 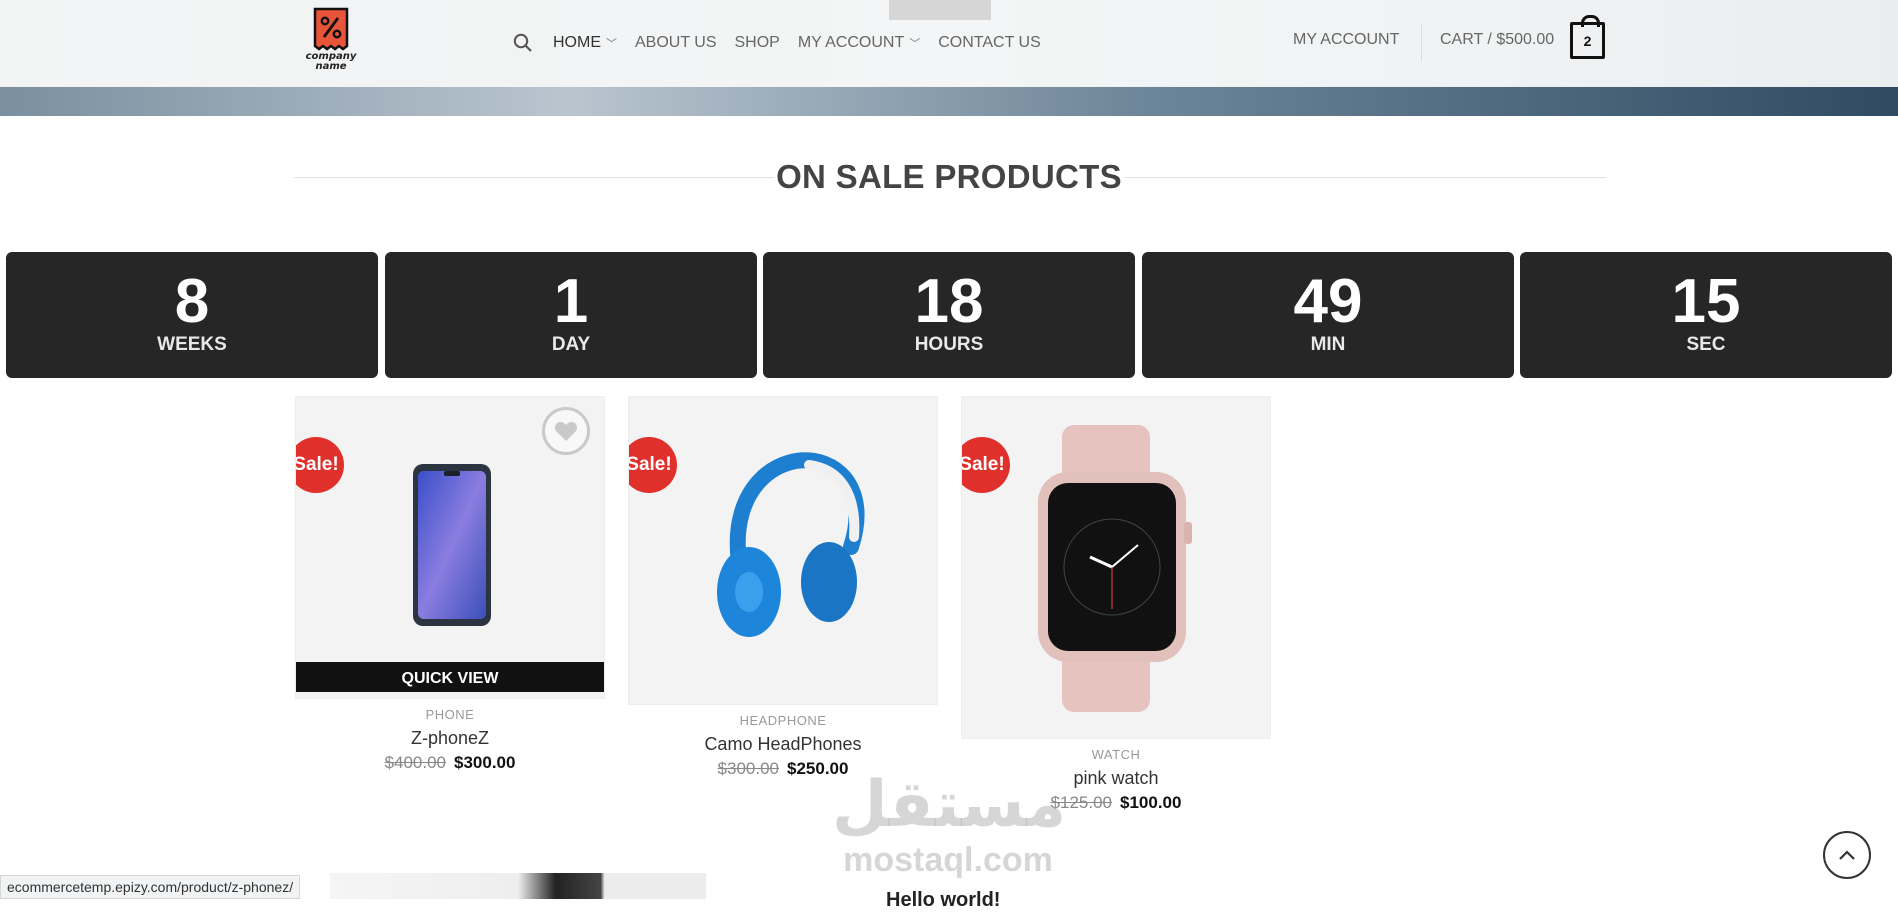 What do you see at coordinates (331, 66) in the screenshot?
I see `logo-text-line2: name` at bounding box center [331, 66].